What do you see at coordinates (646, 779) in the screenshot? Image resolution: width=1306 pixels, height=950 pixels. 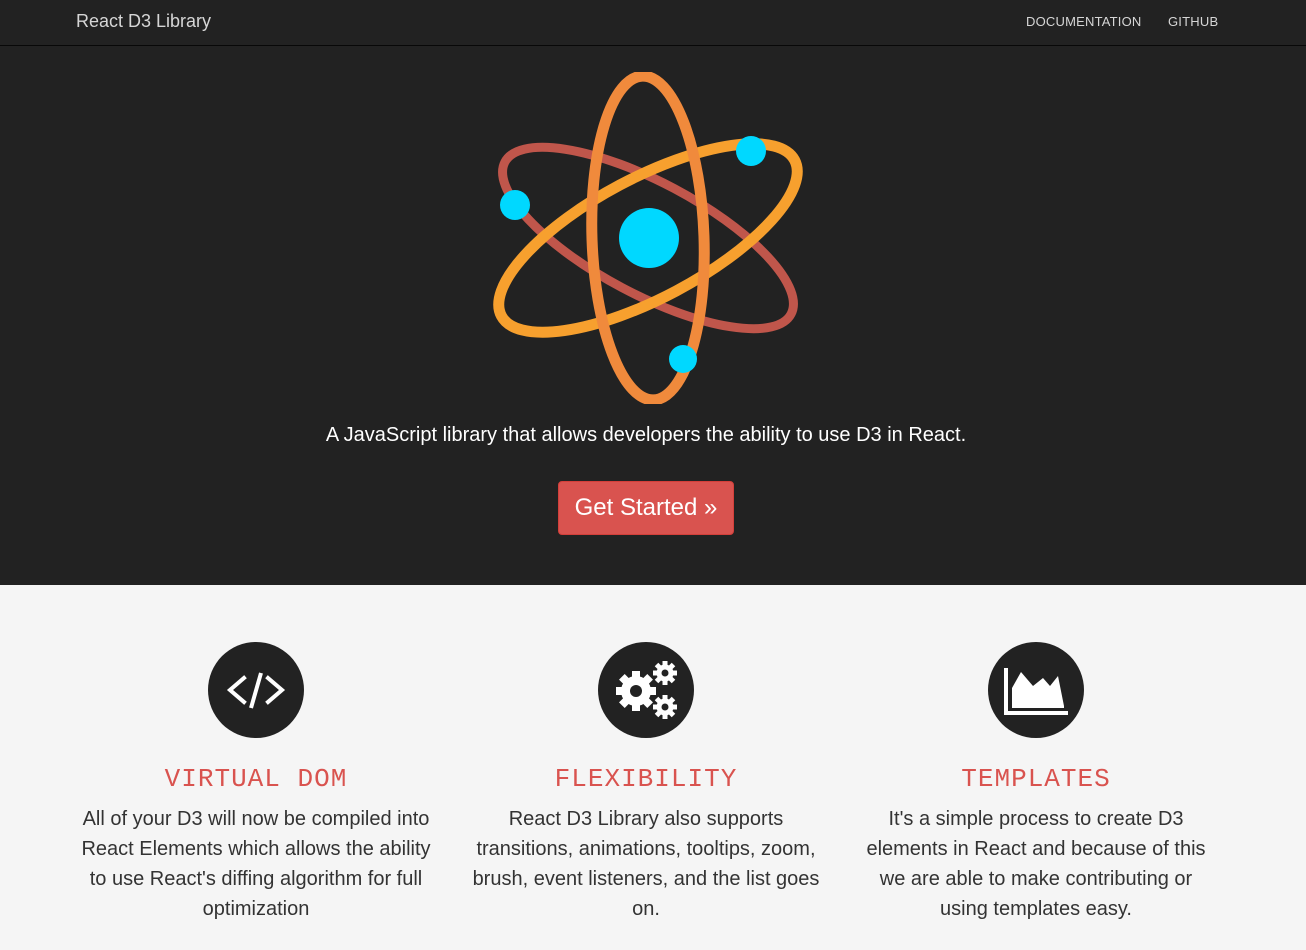 I see `feature-title: FLEXIBILITY` at bounding box center [646, 779].